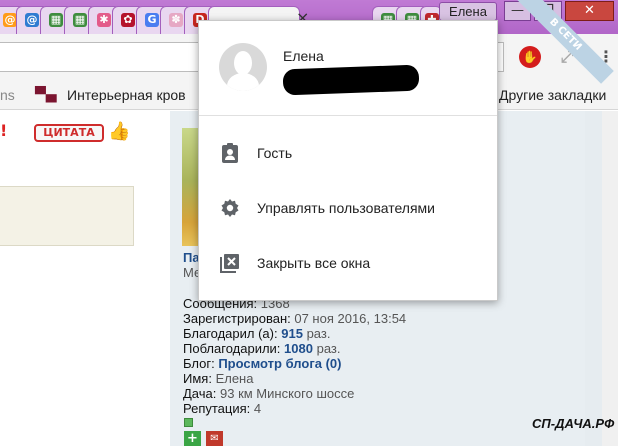 This screenshot has width=618, height=446. What do you see at coordinates (46, 95) in the screenshot?
I see `bed-icon: ▀▄` at bounding box center [46, 95].